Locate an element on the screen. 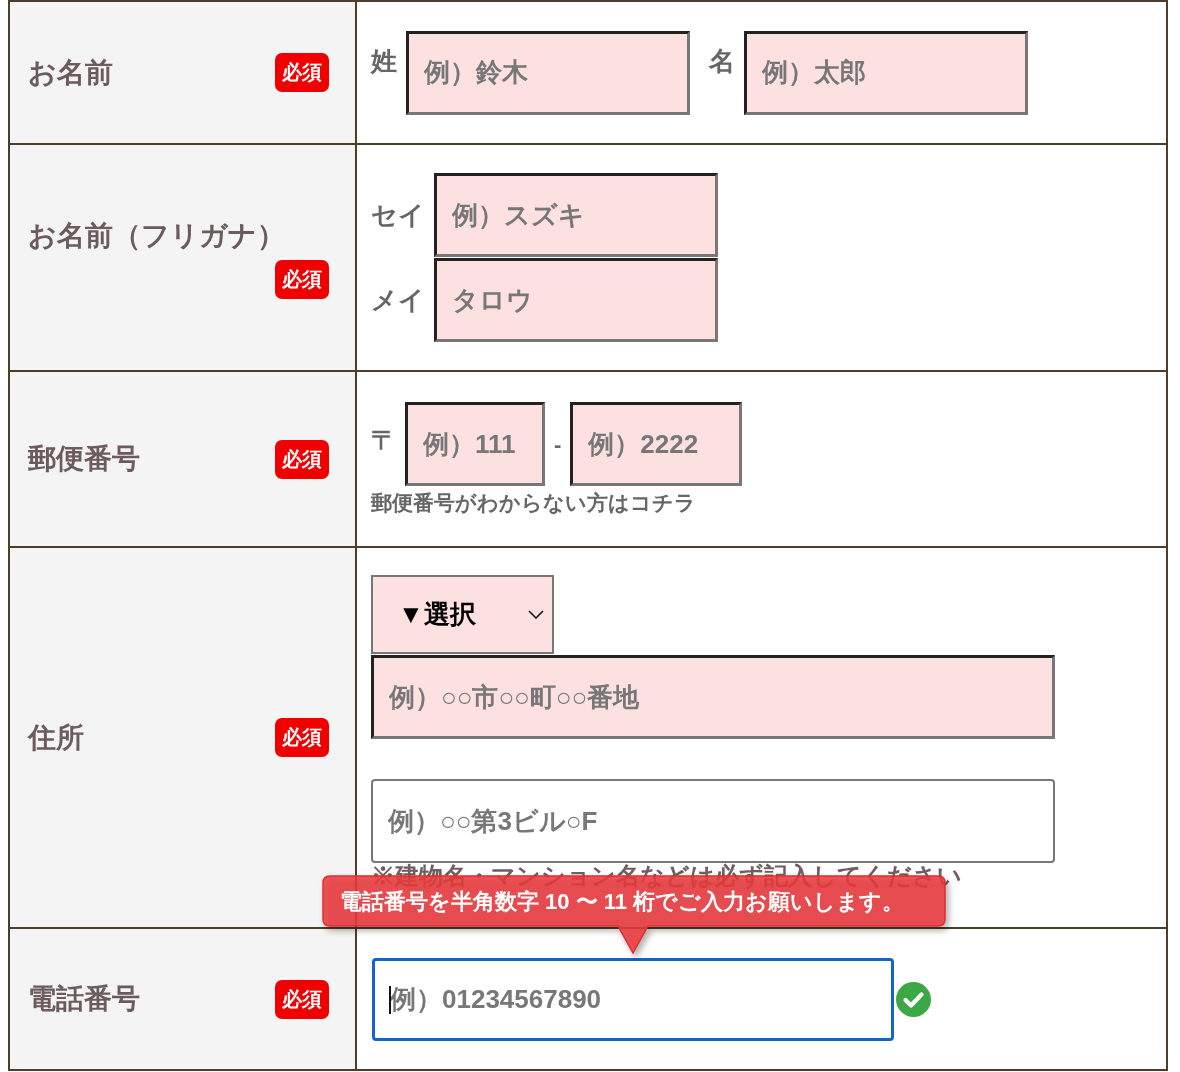 This screenshot has width=1180, height=1072. text-cursor-icon is located at coordinates (390, 999).